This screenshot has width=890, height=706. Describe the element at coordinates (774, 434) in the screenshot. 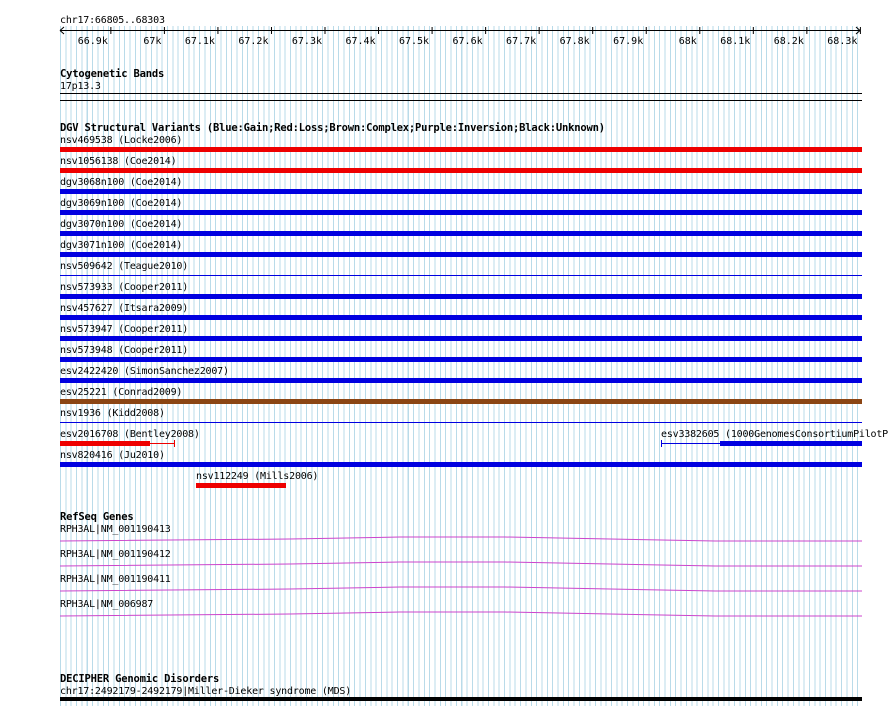

I see `variant-label-consortium: esv3382605 (1000GenomesConsortiumPilotP` at that location.